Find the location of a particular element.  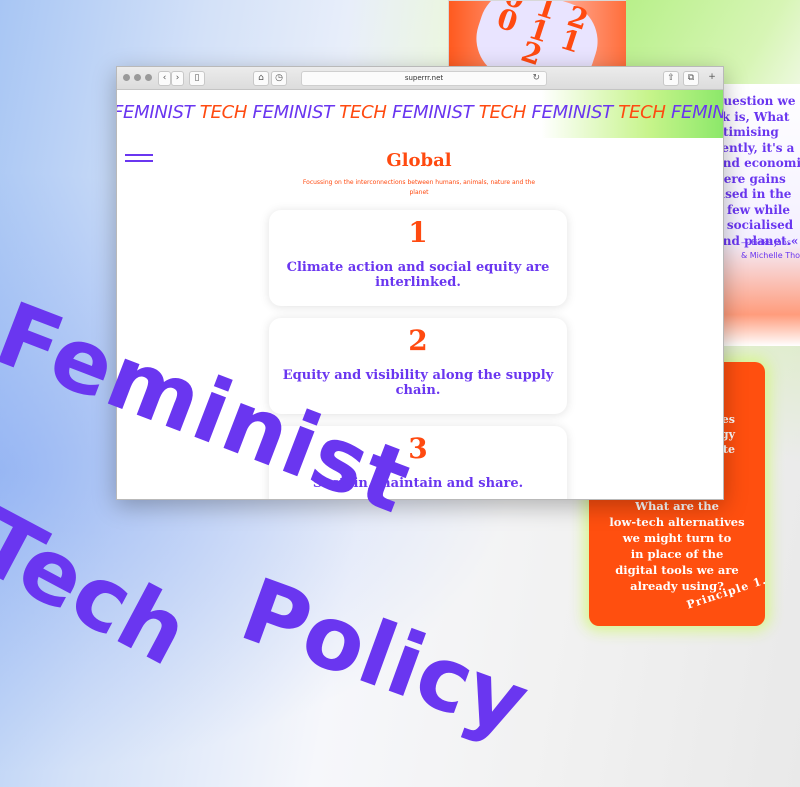

quote-author: — Fieke Jans & Michelle Tho is located at coordinates (770, 249).